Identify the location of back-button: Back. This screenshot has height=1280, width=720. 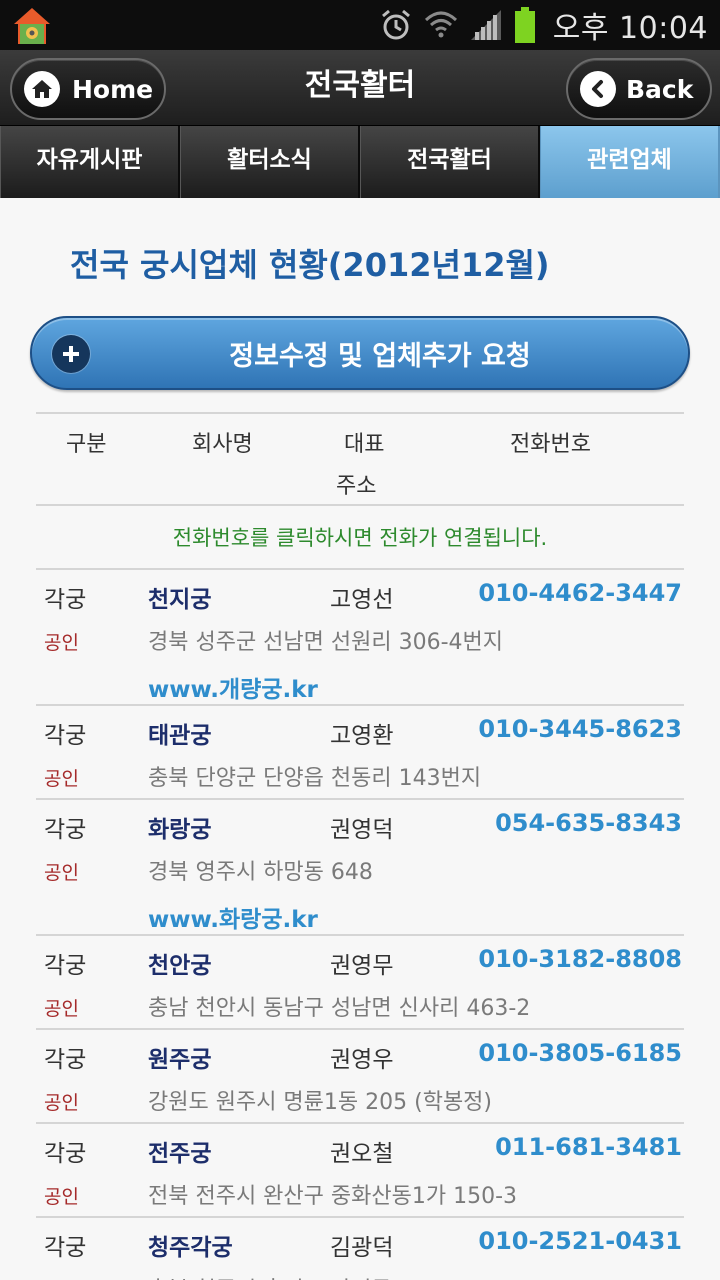
(639, 89).